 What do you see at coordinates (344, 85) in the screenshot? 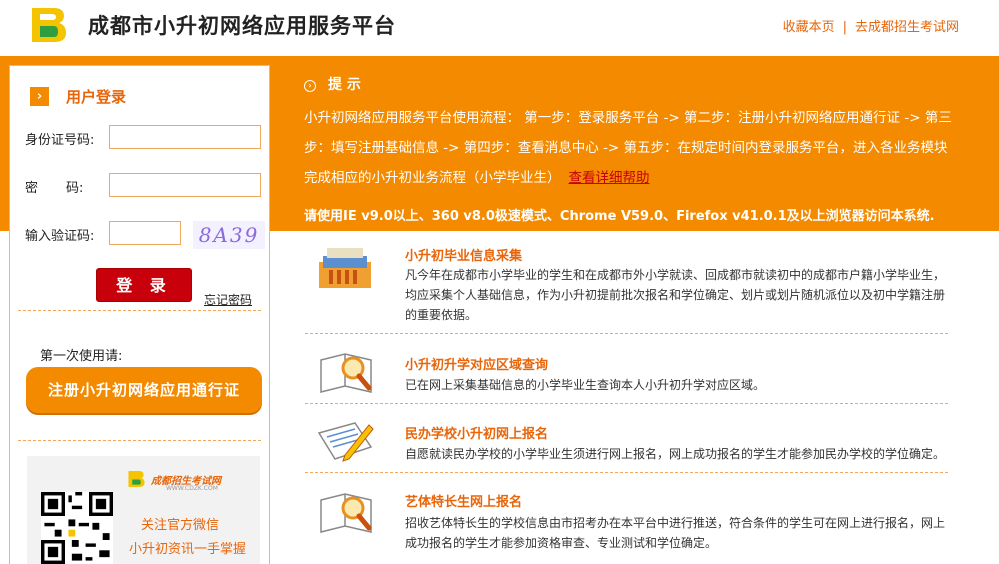
I see `tips-heading-text: 提 示` at bounding box center [344, 85].